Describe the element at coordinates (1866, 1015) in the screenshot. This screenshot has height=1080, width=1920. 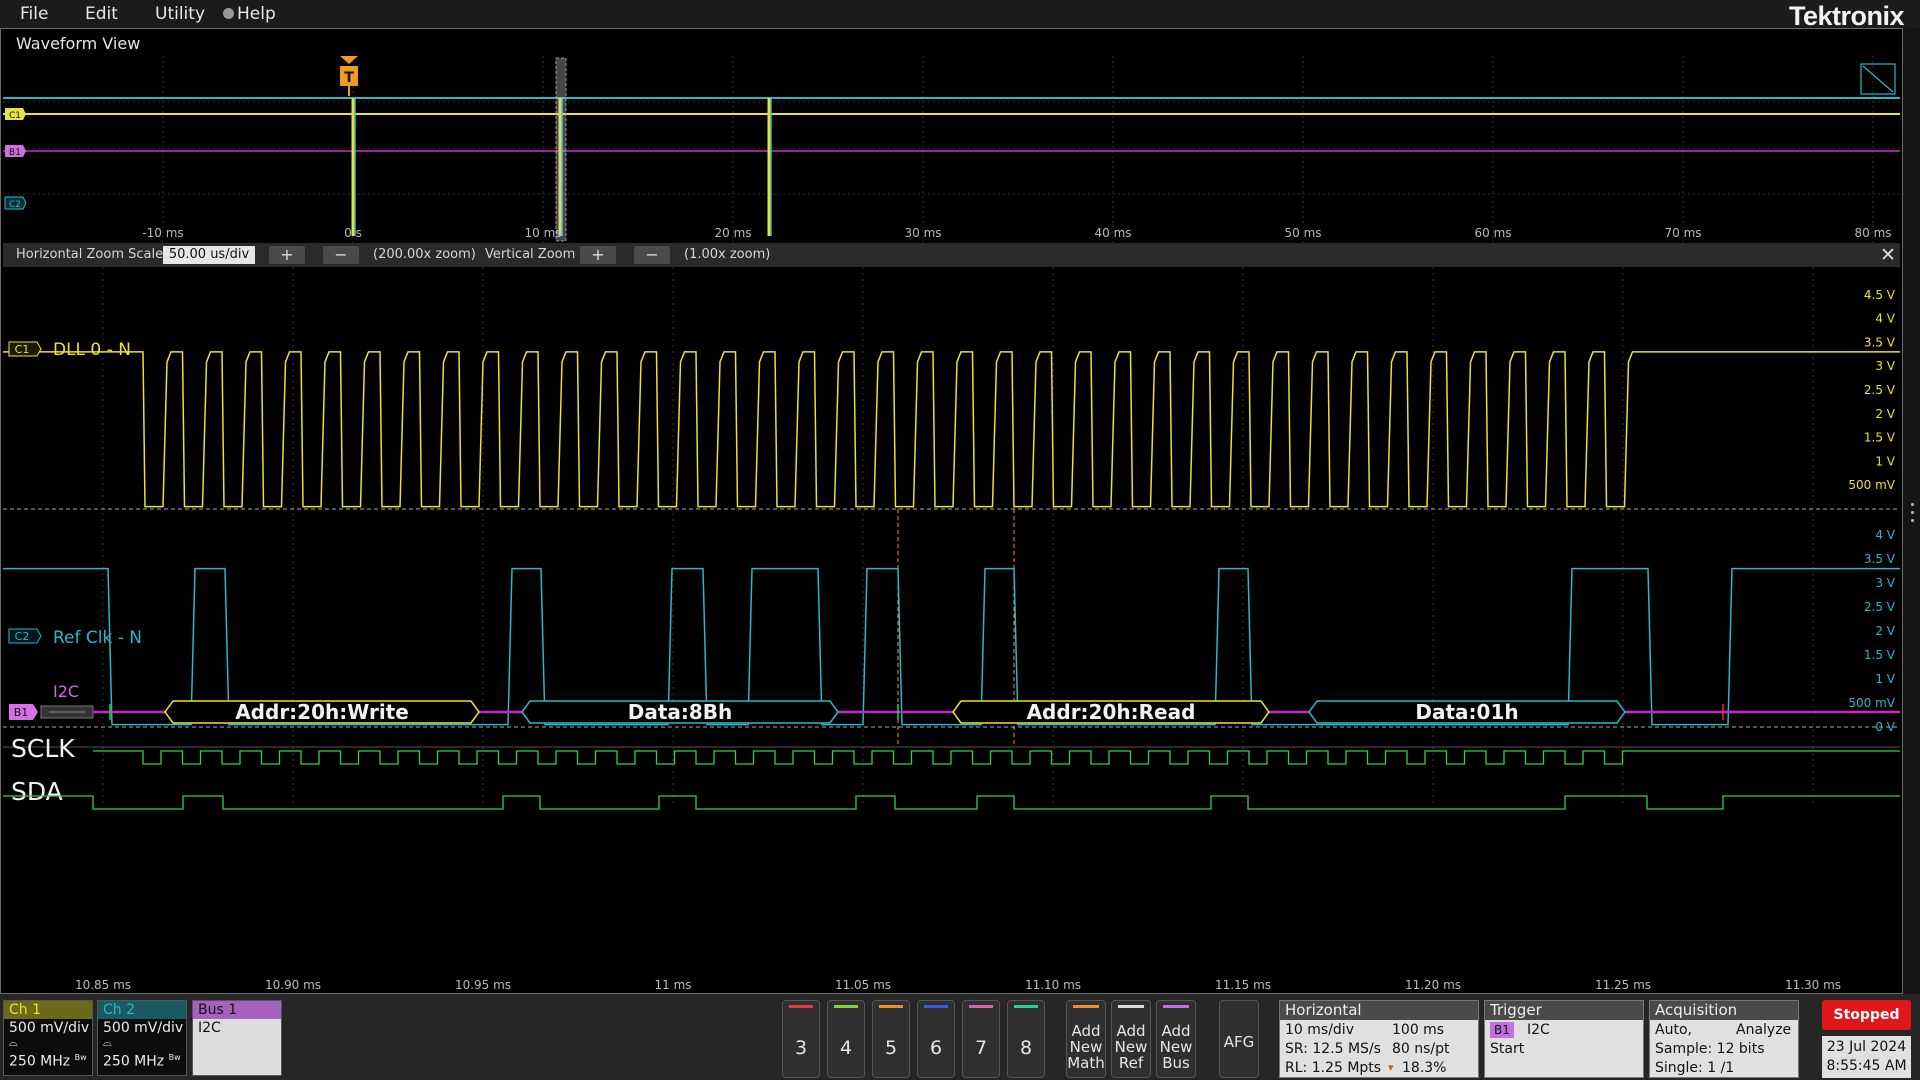
I see `run-stop-status-button: Stopped` at that location.